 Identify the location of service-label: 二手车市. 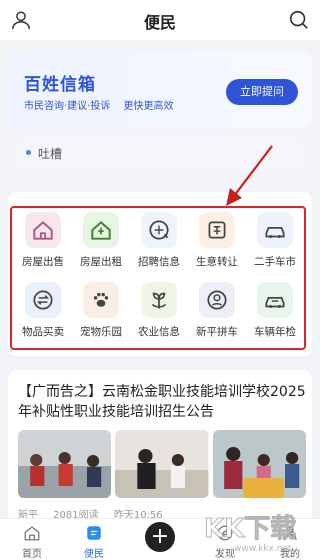
(275, 262).